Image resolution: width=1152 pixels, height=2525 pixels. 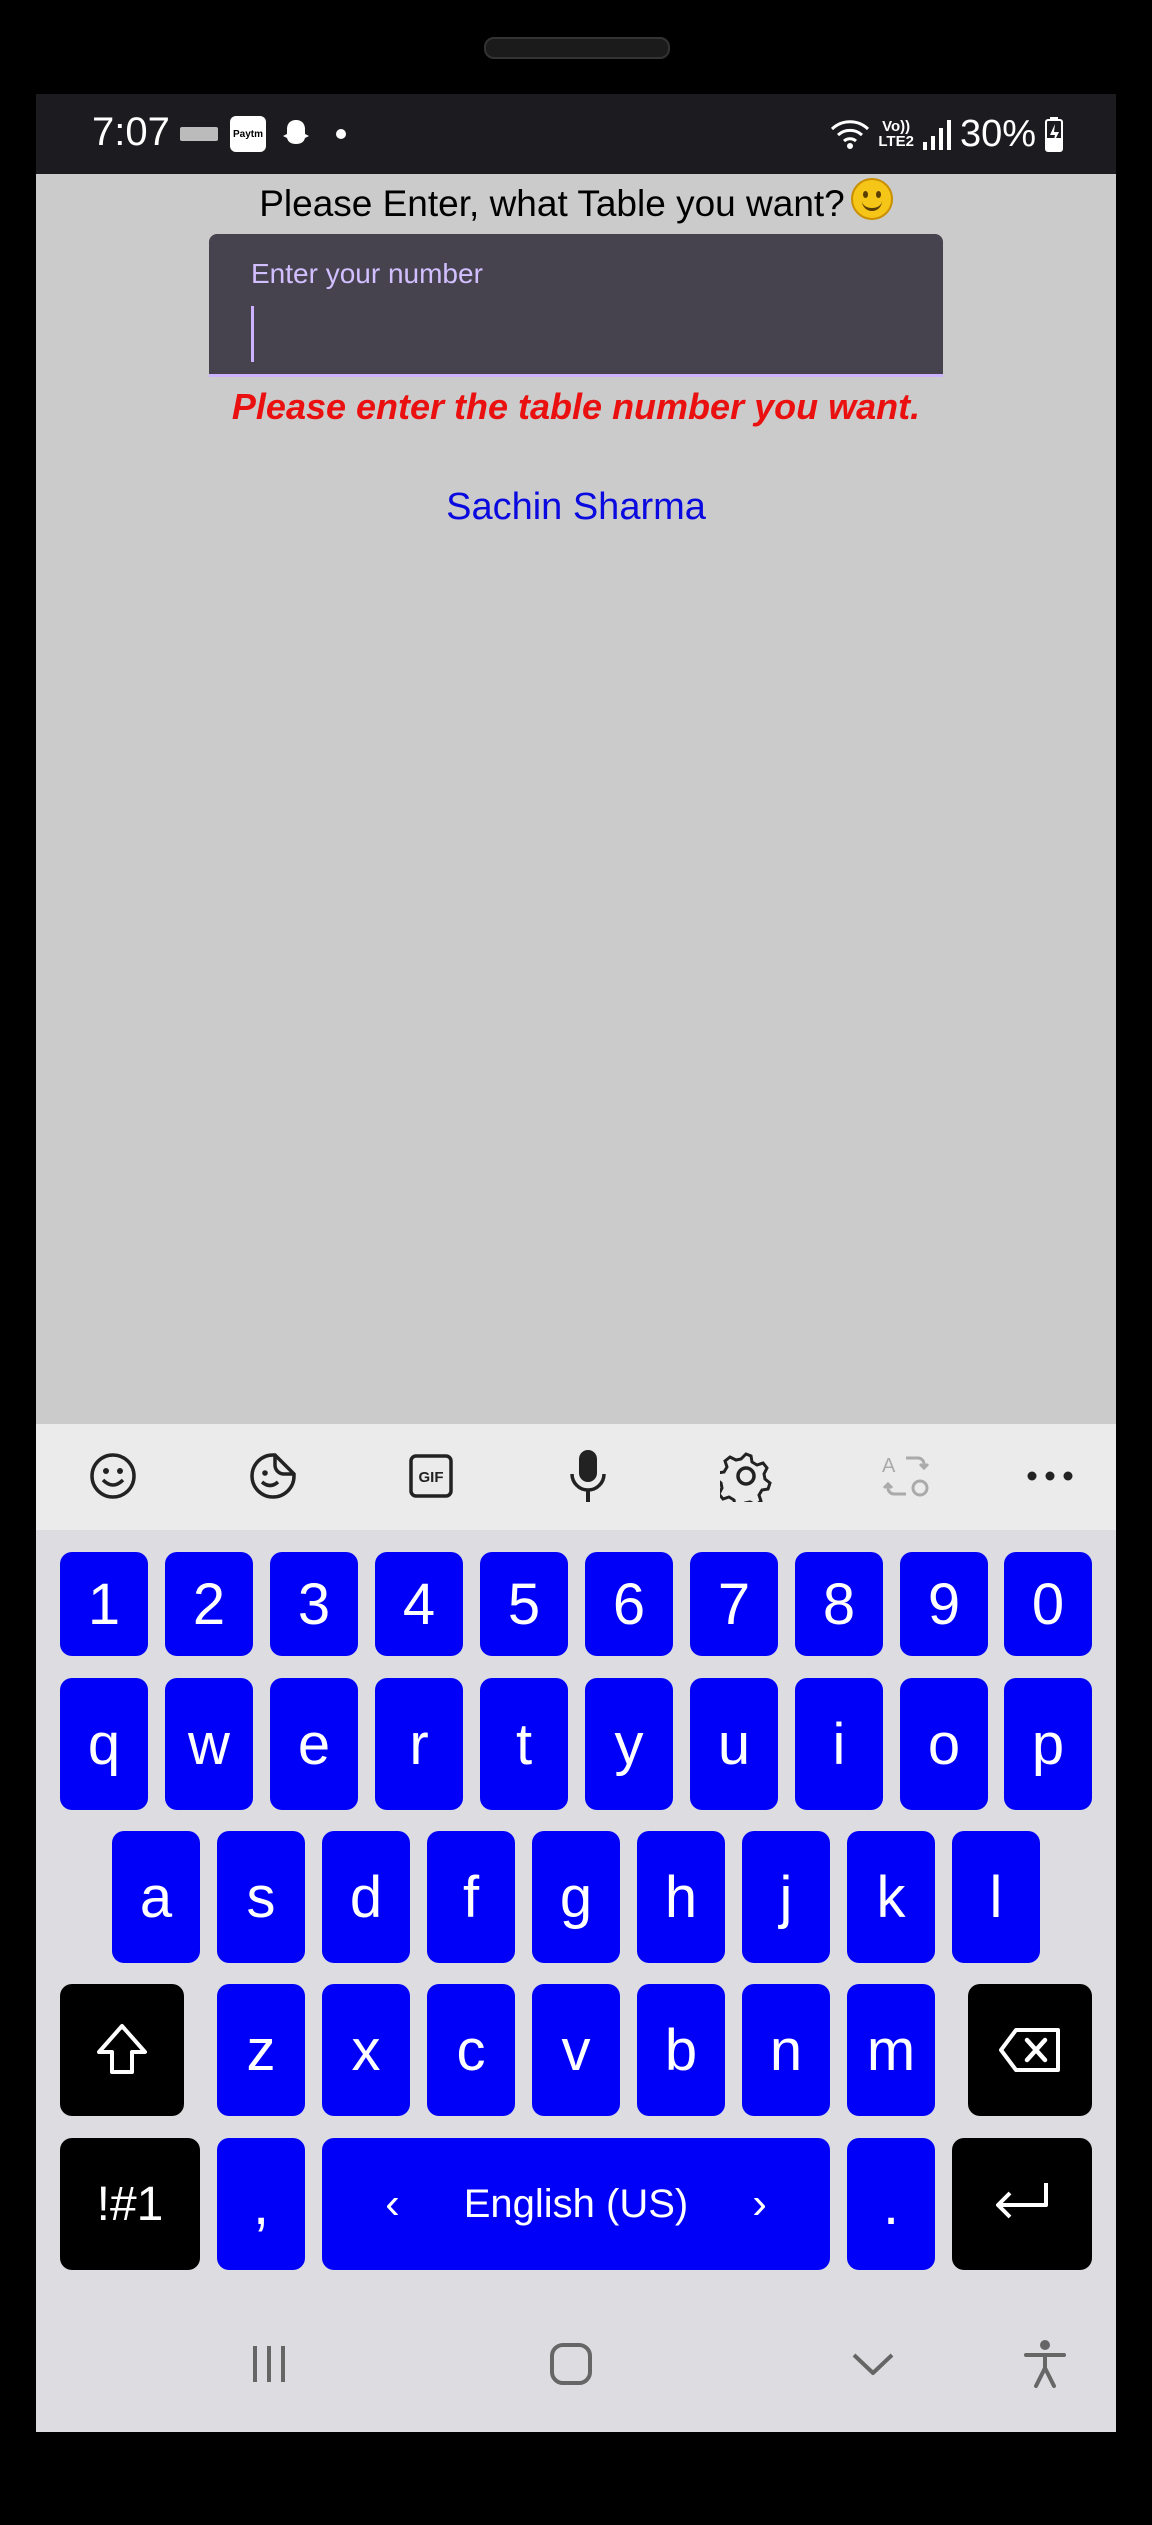 What do you see at coordinates (734, 1604) in the screenshot?
I see `key-7: 7` at bounding box center [734, 1604].